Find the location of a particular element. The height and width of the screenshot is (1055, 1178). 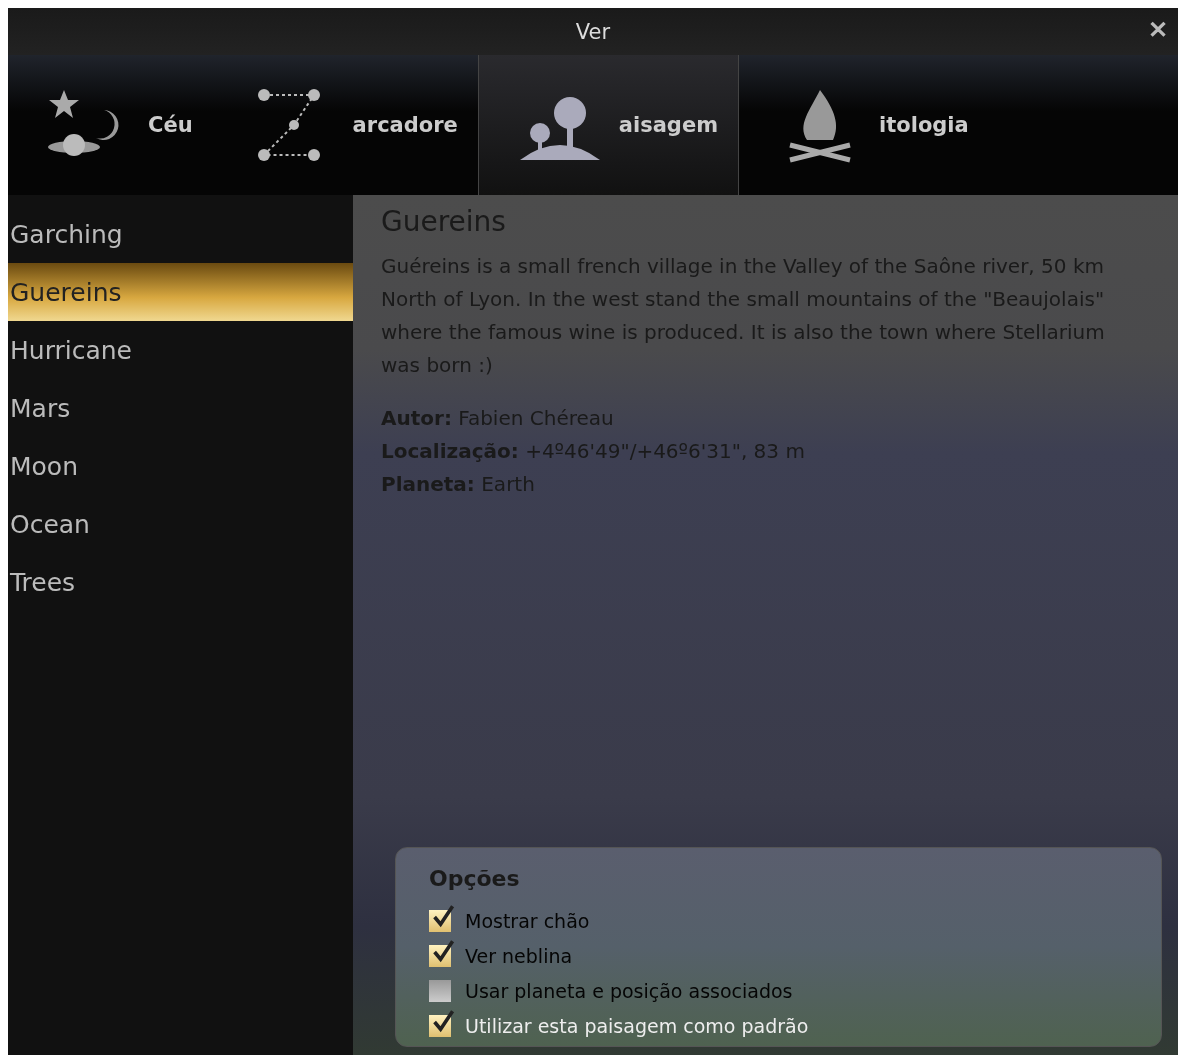

landscape-item: Mars is located at coordinates (180, 408).